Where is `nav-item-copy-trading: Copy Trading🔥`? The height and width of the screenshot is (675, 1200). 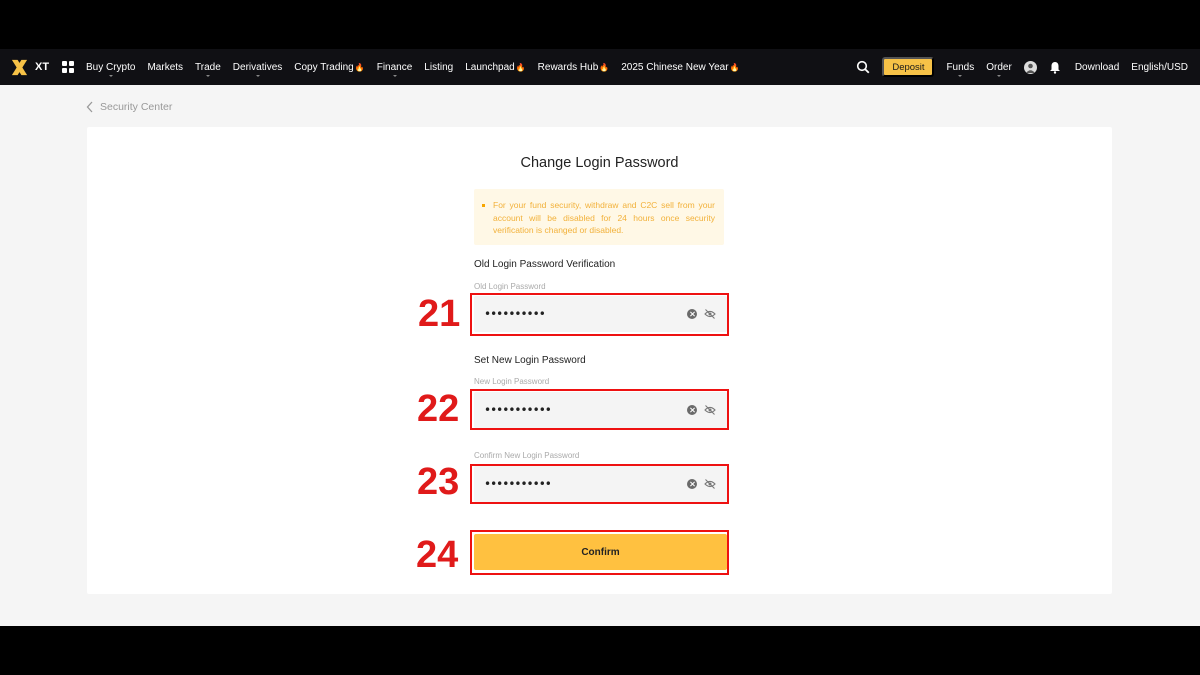
nav-item-copy-trading: Copy Trading🔥 is located at coordinates (329, 67).